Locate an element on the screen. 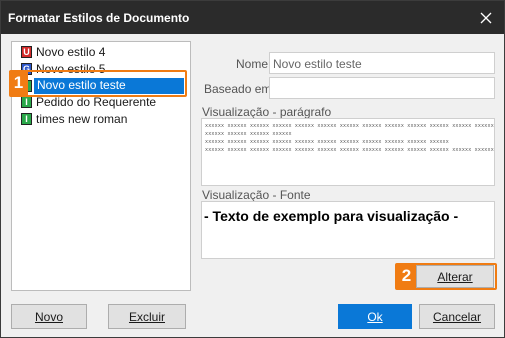 This screenshot has width=505, height=338. new-style-button-label: Novo is located at coordinates (48, 316).